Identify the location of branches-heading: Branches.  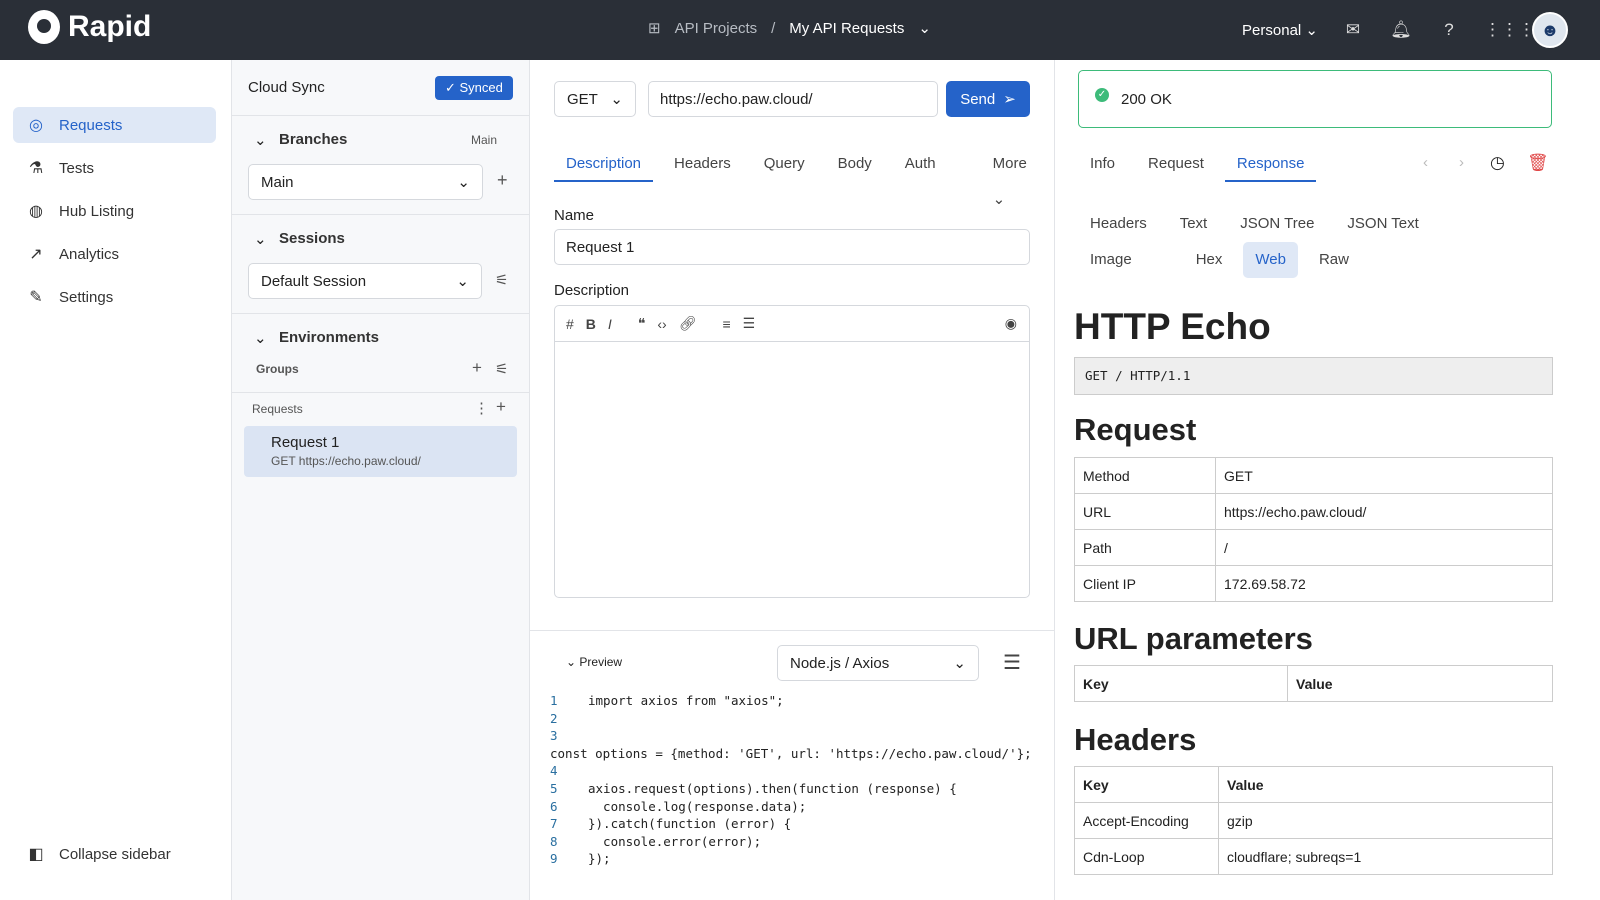
(313, 139).